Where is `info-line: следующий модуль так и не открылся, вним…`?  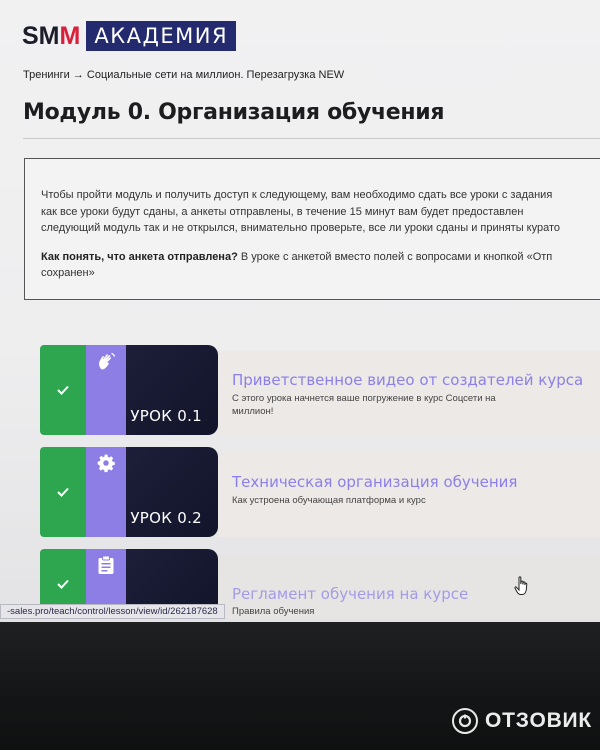
info-line: следующий модуль так и не открылся, вним… is located at coordinates (300, 228).